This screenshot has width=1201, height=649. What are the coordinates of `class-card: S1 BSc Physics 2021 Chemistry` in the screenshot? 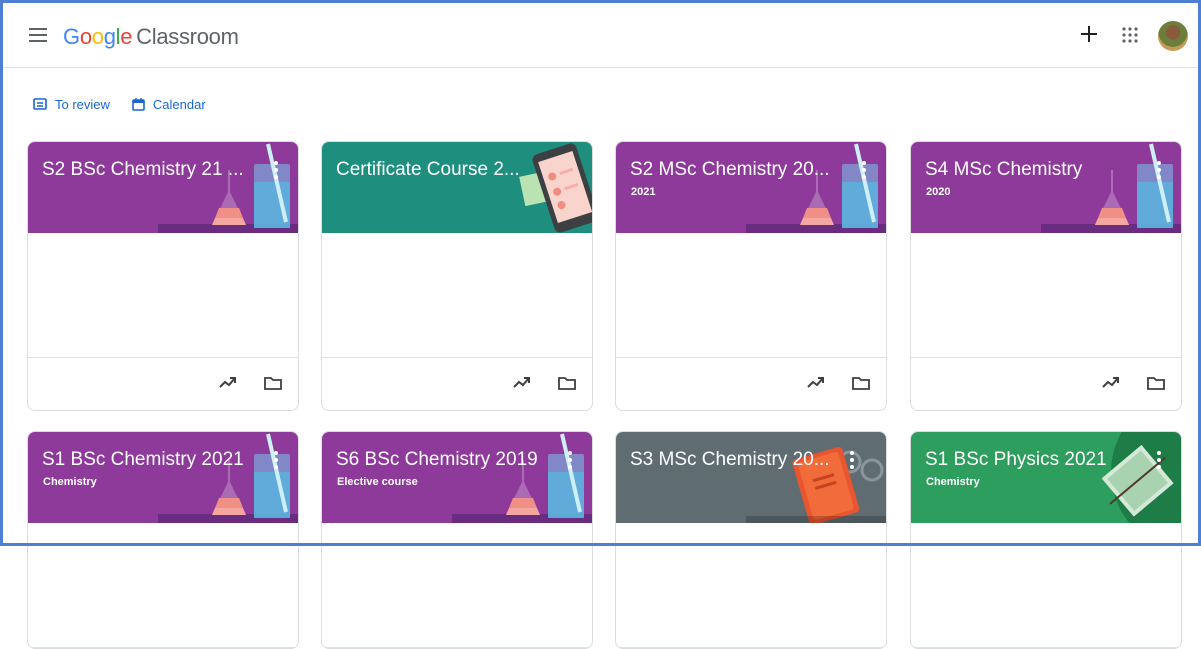 It's located at (1046, 540).